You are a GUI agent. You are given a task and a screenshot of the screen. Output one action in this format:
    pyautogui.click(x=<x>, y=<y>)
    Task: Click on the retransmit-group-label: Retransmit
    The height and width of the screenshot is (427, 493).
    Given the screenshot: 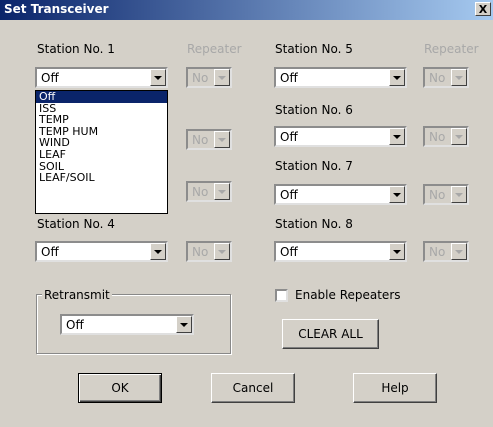 What is the action you would take?
    pyautogui.click(x=77, y=295)
    